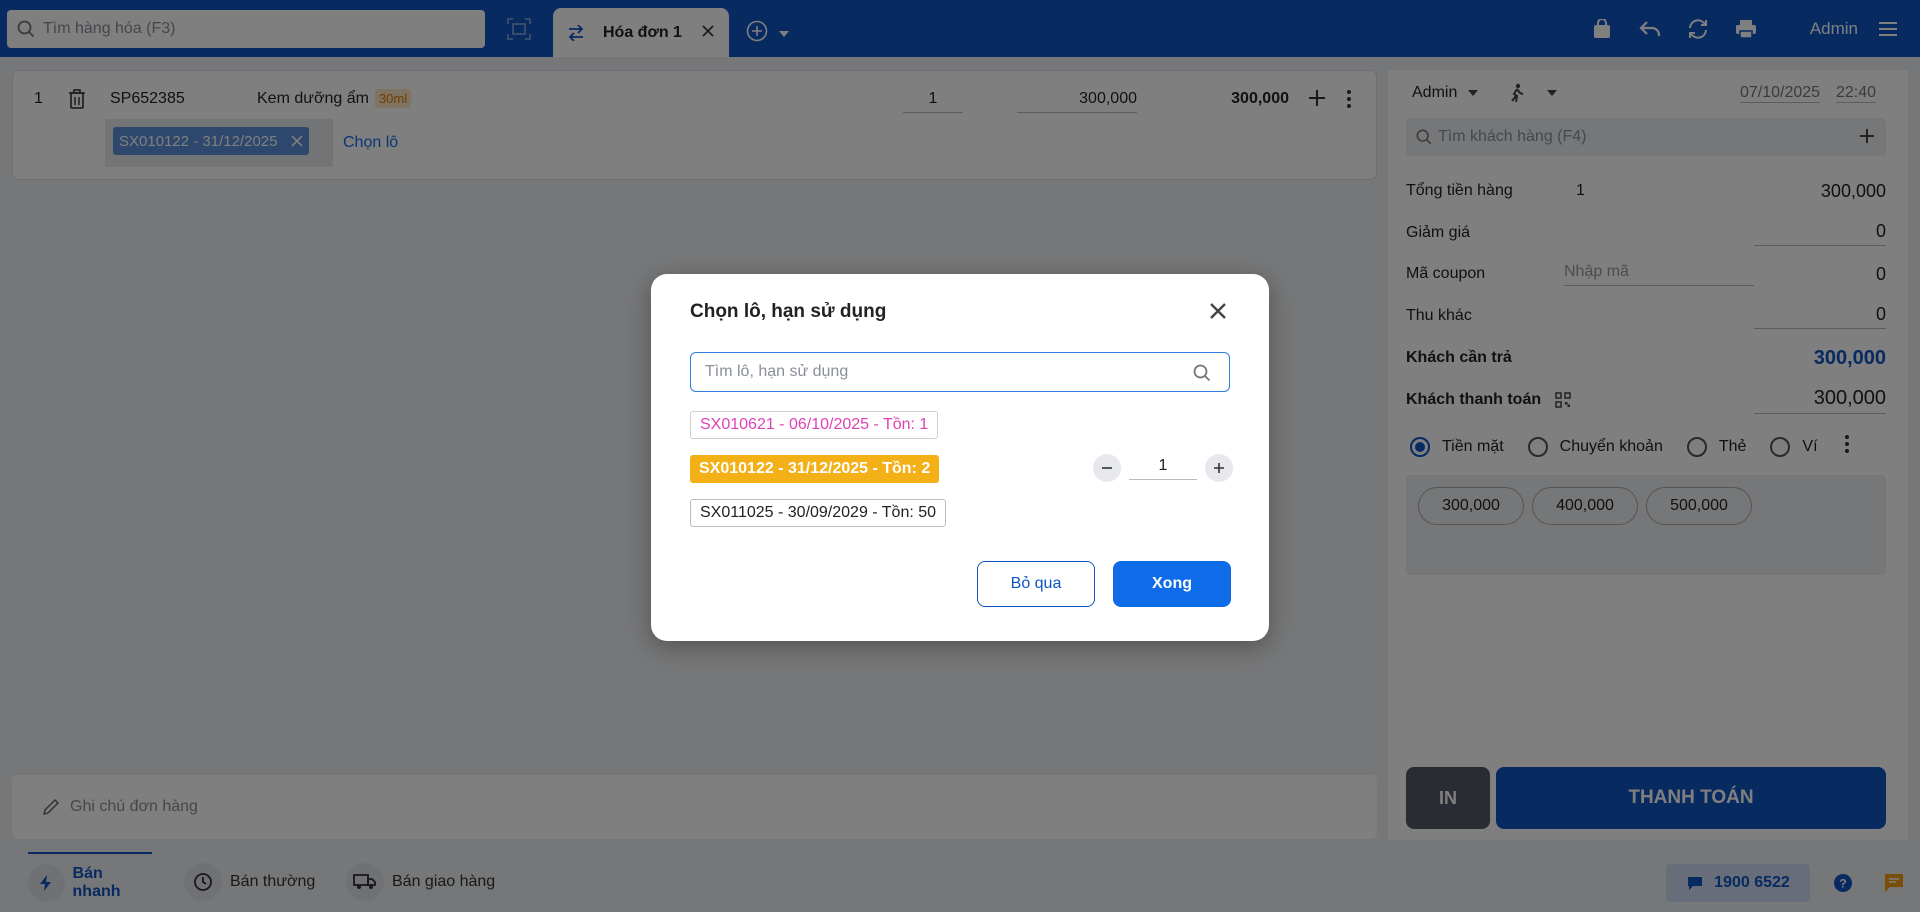 This screenshot has height=912, width=1920. I want to click on lot-quantity-stepper: 1, so click(1163, 468).